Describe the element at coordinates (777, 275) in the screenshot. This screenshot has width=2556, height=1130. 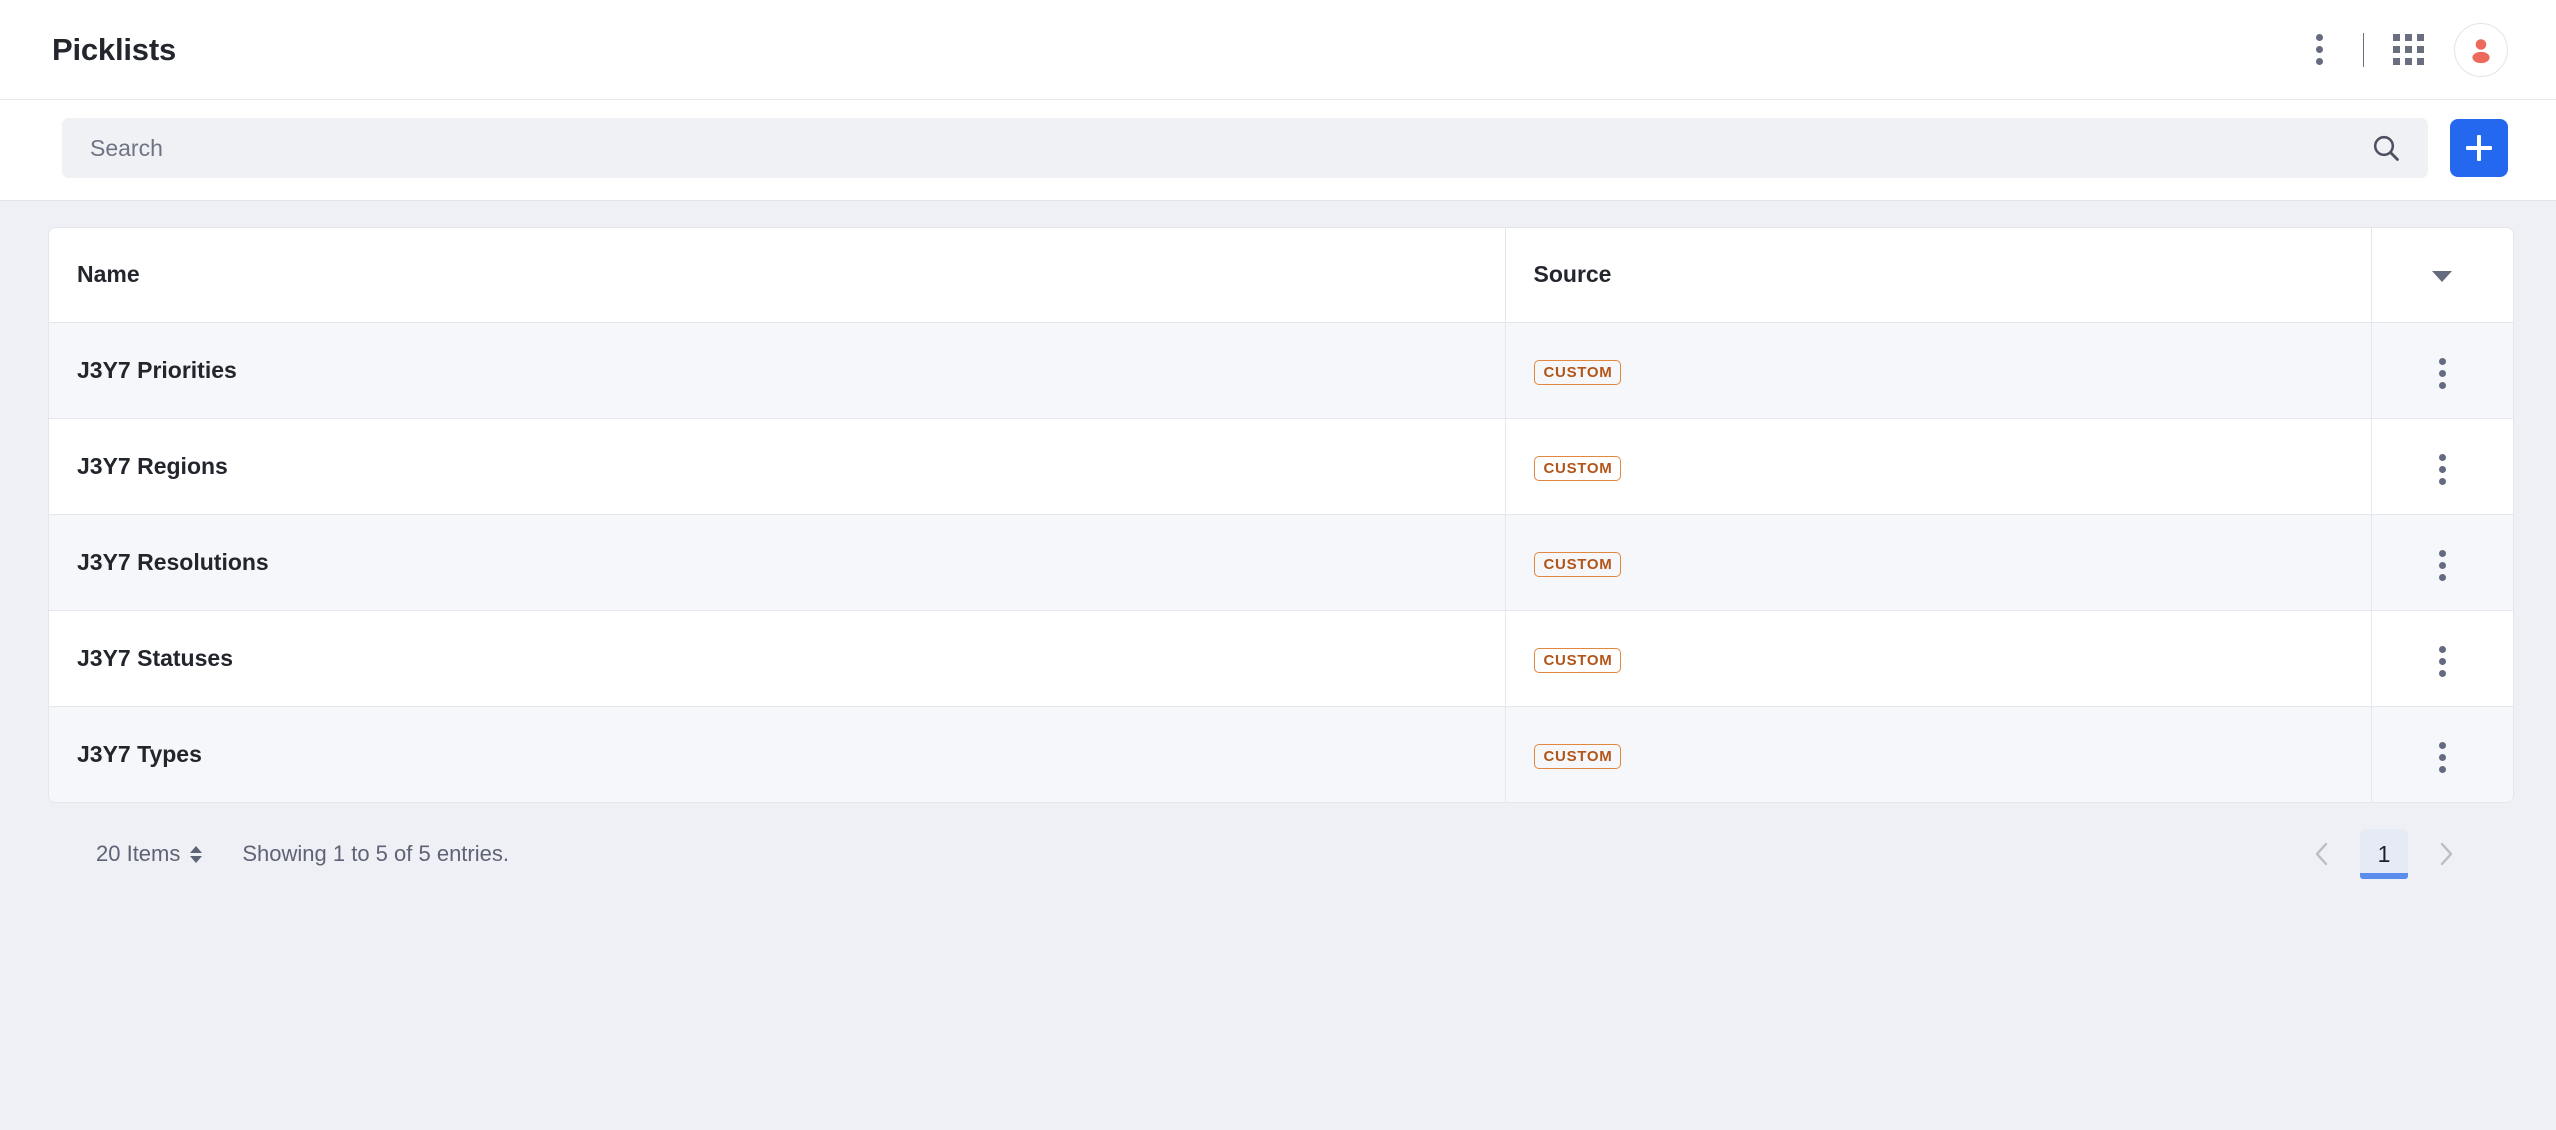
I see `column-header-name: Name` at that location.